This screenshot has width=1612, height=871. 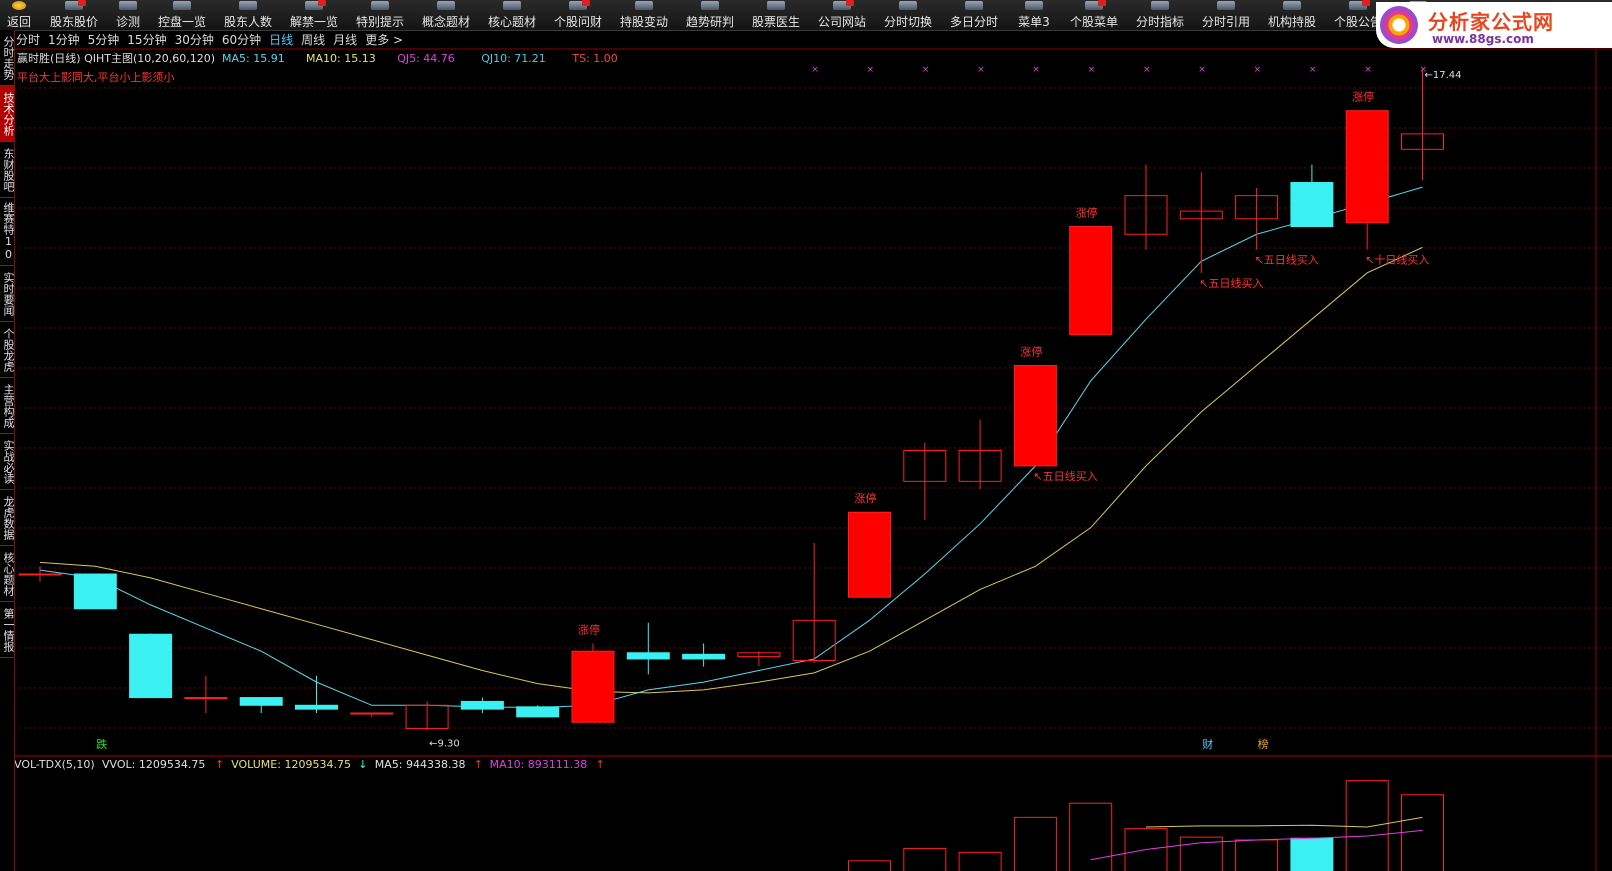 I want to click on sidebar-tab-2: 东财股吧, so click(x=7, y=170).